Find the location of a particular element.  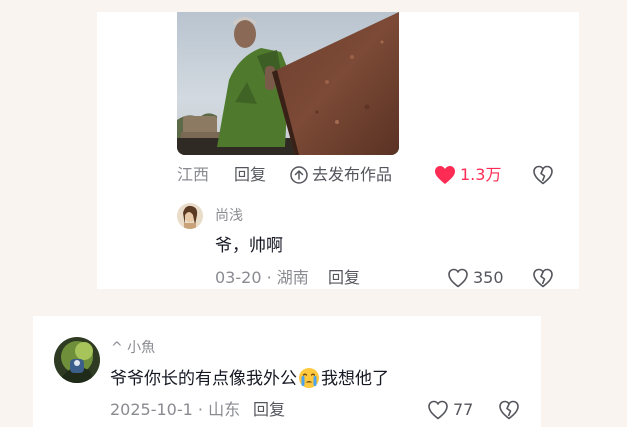

comment-dislike-button is located at coordinates (509, 412).